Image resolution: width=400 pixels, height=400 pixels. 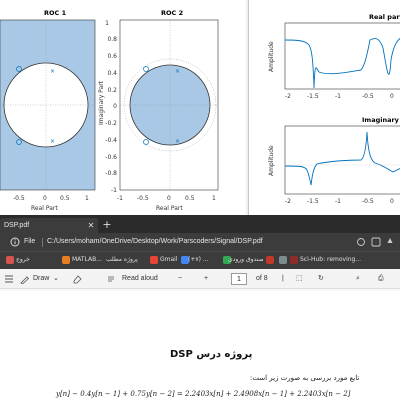 I want to click on imag-xtick: -1.5, so click(x=313, y=201).